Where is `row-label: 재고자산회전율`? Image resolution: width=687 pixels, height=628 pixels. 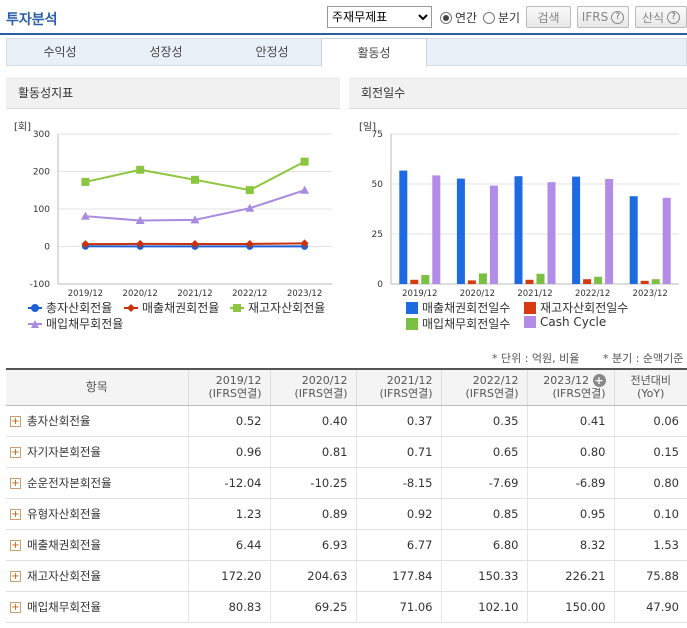 row-label: 재고자산회전율 is located at coordinates (64, 575).